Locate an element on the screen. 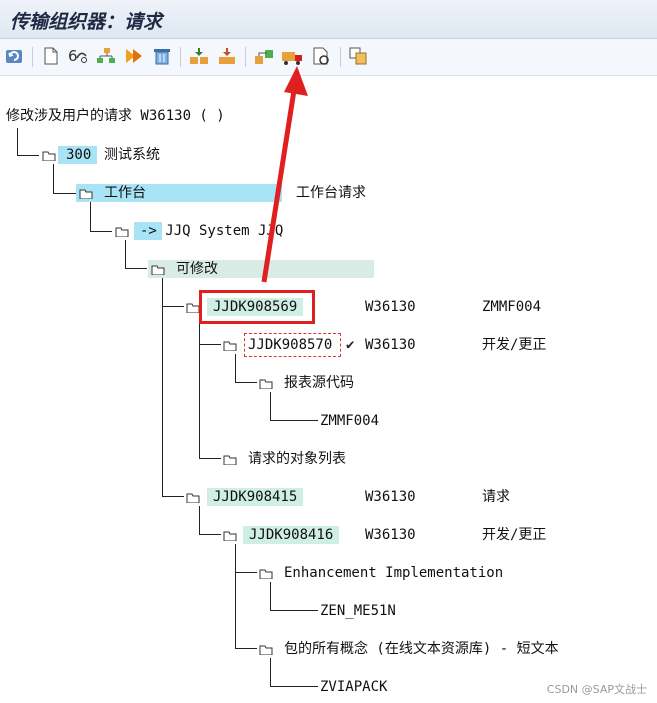  delete-icon is located at coordinates (162, 56).